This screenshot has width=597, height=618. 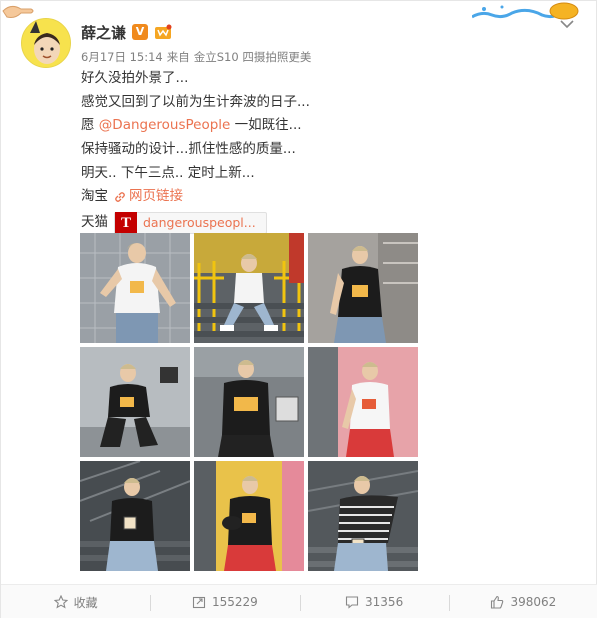 I want to click on avatar-image, so click(x=46, y=43).